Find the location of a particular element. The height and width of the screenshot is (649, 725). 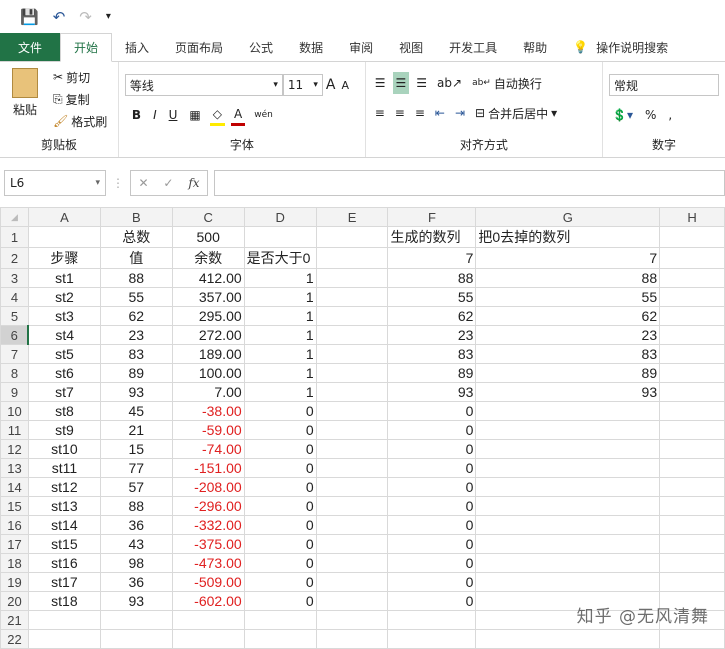

cell-H18 is located at coordinates (692, 563).